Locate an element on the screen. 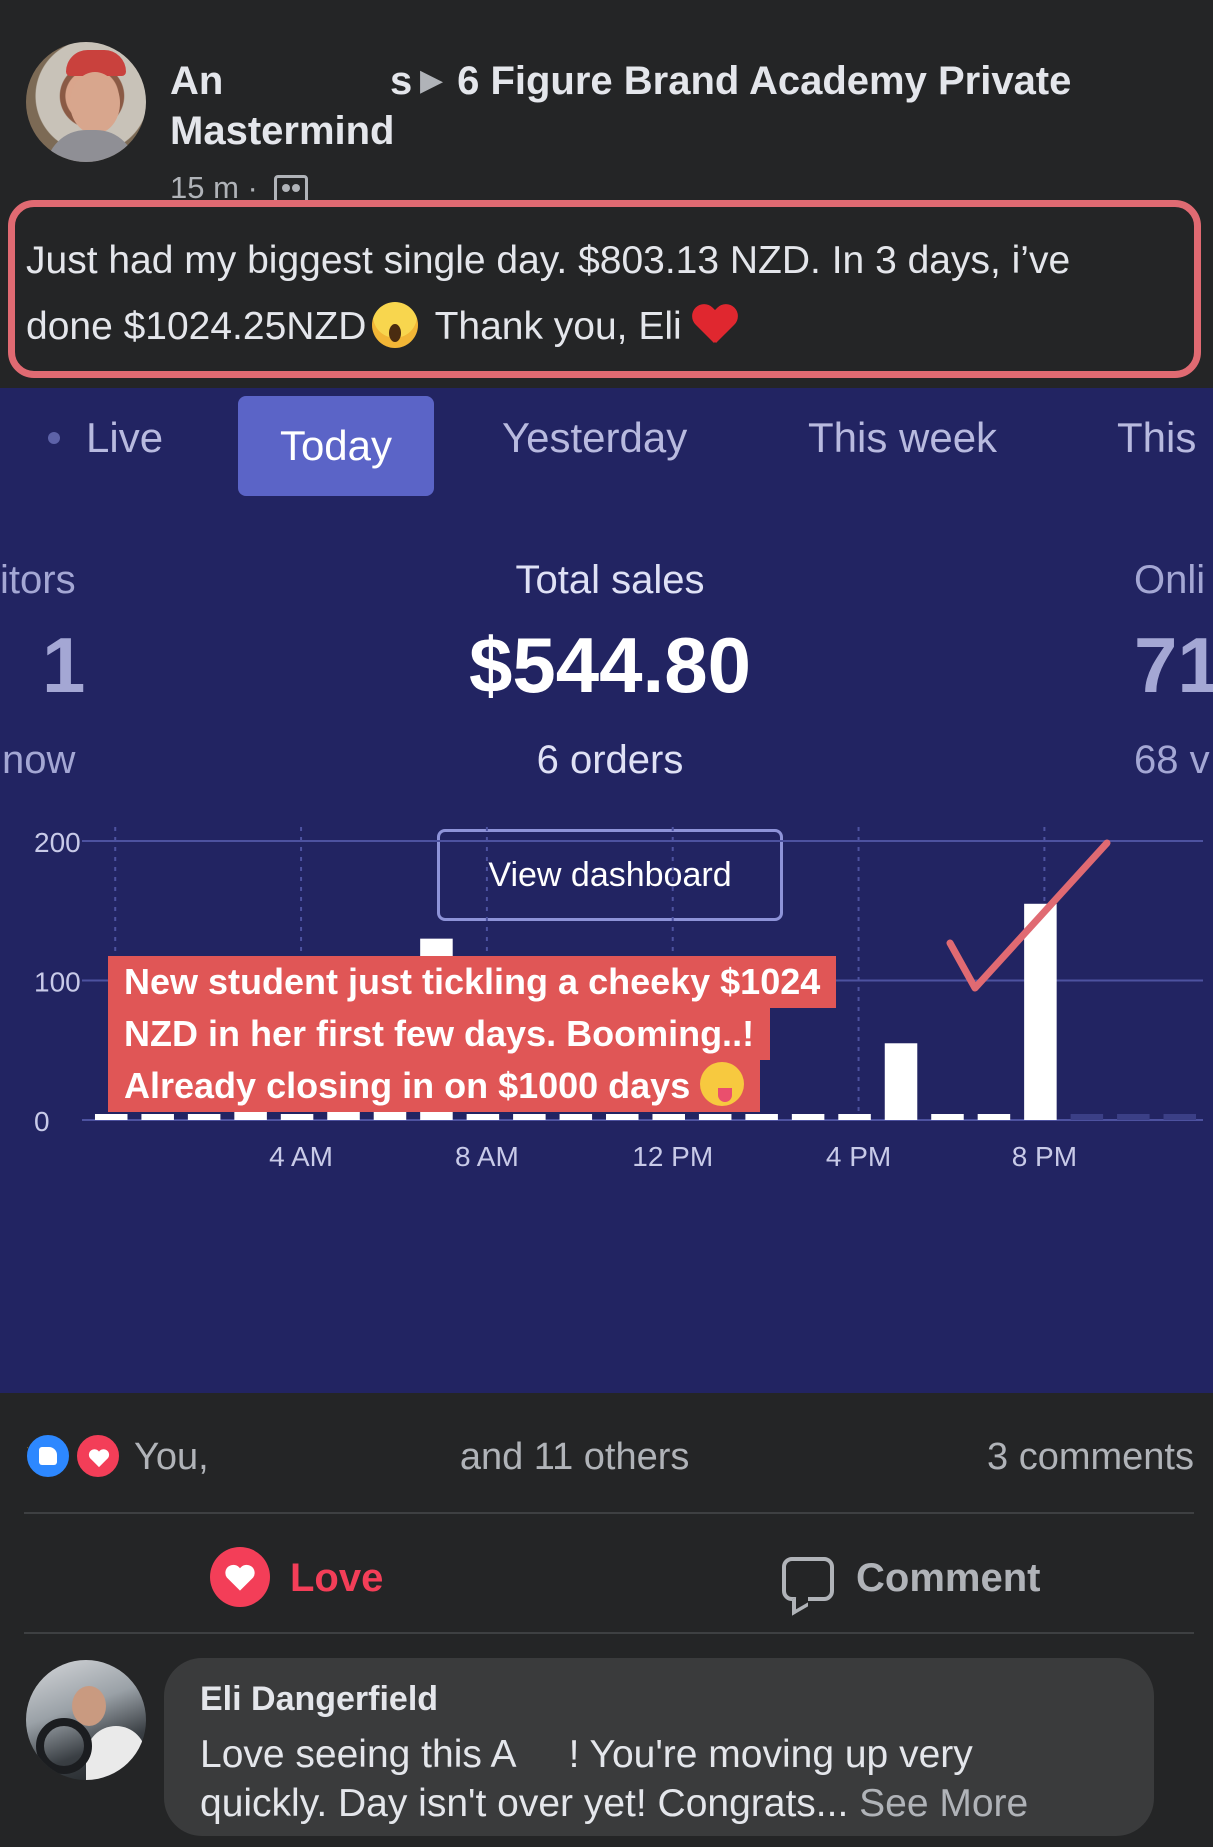 This screenshot has height=1847, width=1213. bar-9-pm is located at coordinates (1087, 1117).